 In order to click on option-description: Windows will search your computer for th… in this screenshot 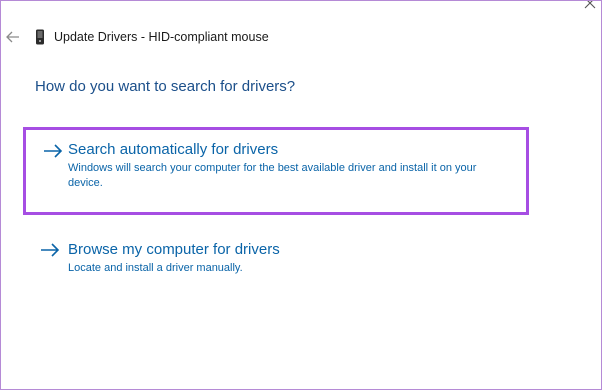, I will do `click(272, 175)`.